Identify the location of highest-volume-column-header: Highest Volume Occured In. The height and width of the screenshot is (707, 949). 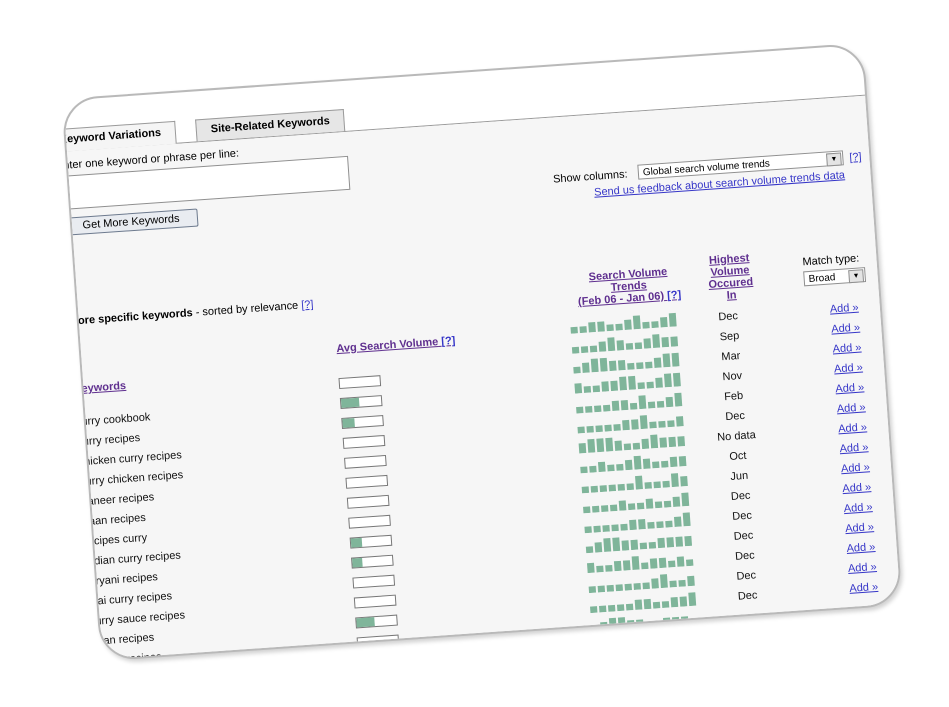
(730, 277).